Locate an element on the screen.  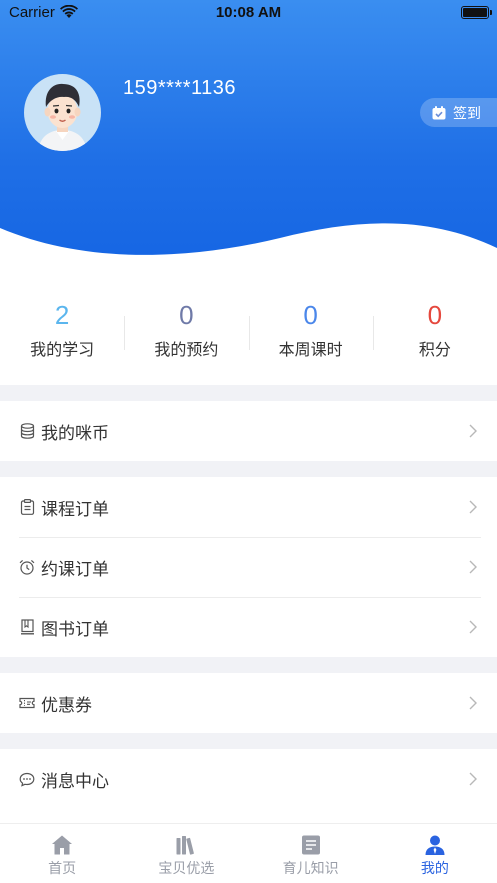
stat-points: 0 积分 is located at coordinates (434, 327).